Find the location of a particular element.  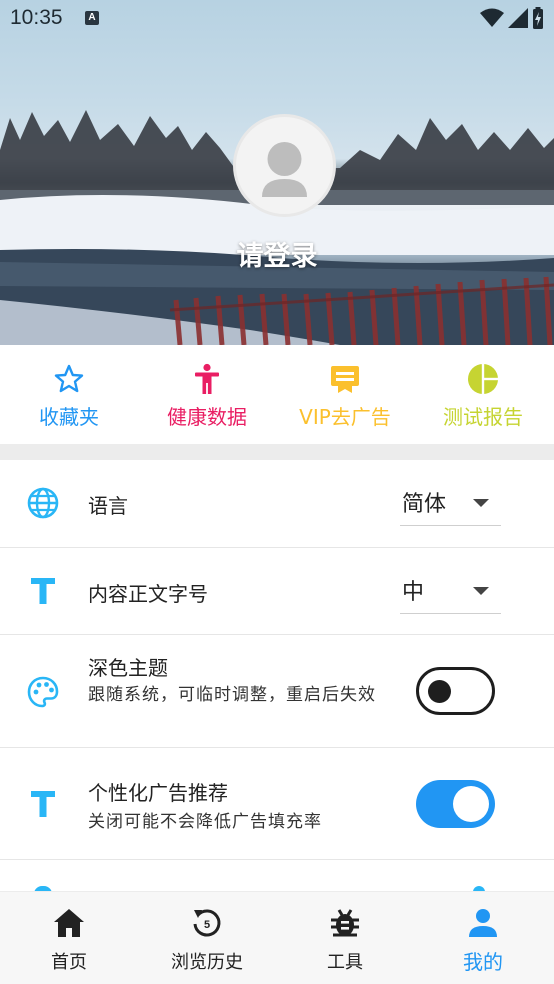

svg-text: 5 is located at coordinates (207, 925).